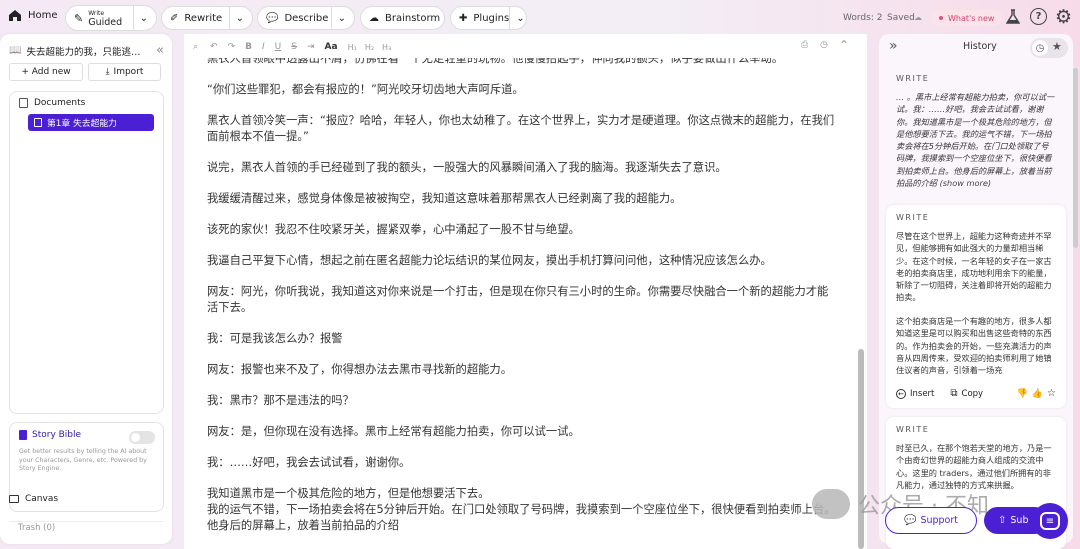  What do you see at coordinates (91, 122) in the screenshot?
I see `chapter-item: 第1章 失去超能力` at bounding box center [91, 122].